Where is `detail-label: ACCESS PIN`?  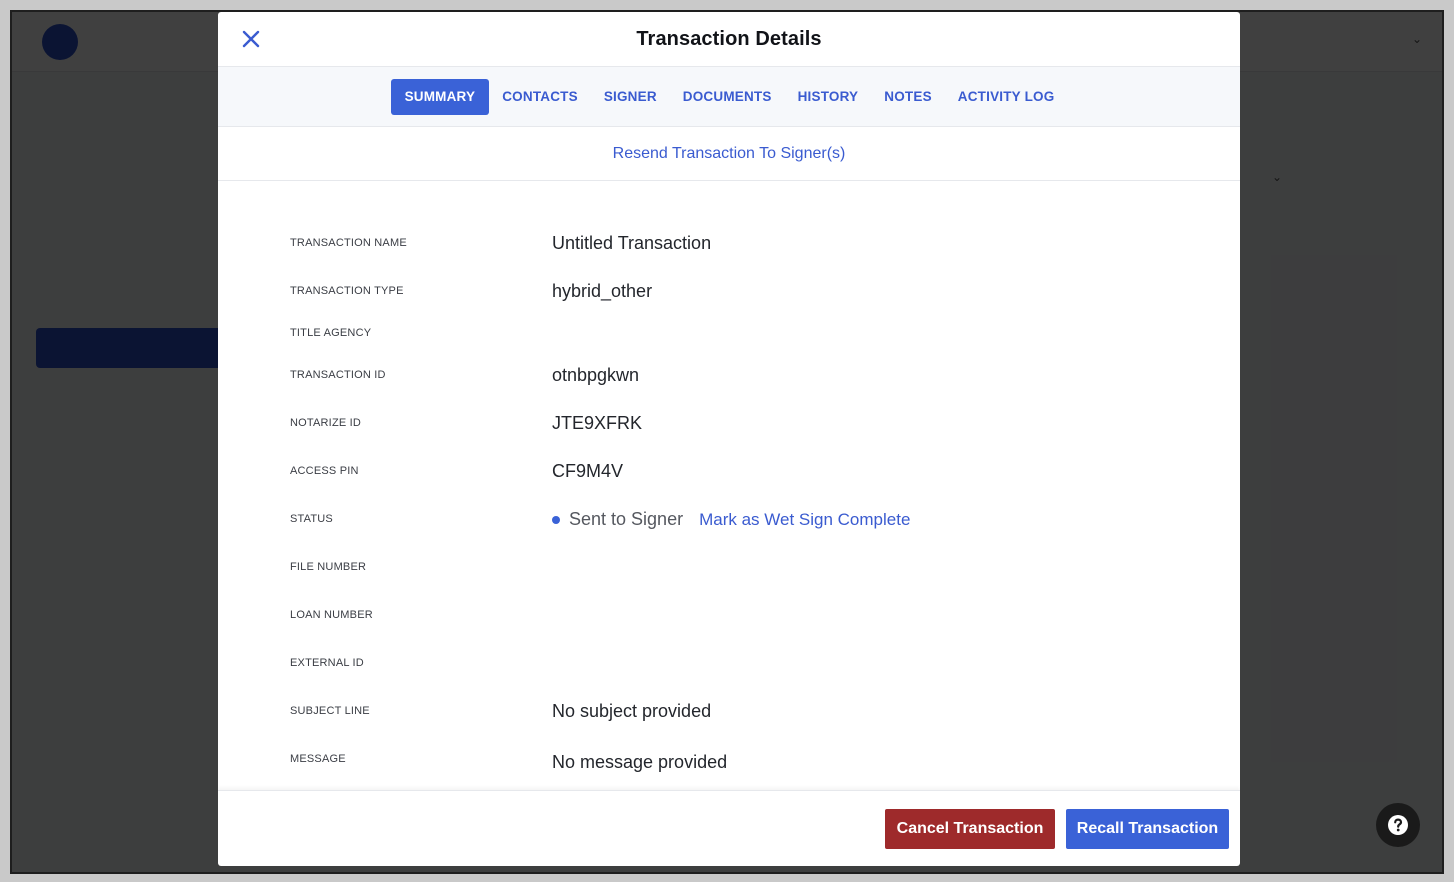 detail-label: ACCESS PIN is located at coordinates (324, 471).